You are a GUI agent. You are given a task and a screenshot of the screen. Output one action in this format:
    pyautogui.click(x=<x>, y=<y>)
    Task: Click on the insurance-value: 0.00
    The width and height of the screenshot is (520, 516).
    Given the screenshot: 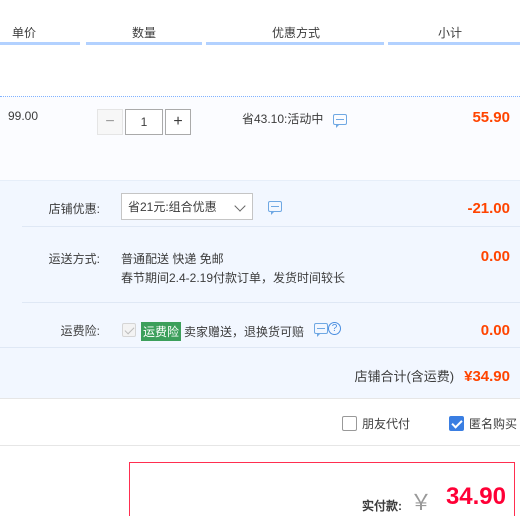 What is the action you would take?
    pyautogui.click(x=495, y=330)
    